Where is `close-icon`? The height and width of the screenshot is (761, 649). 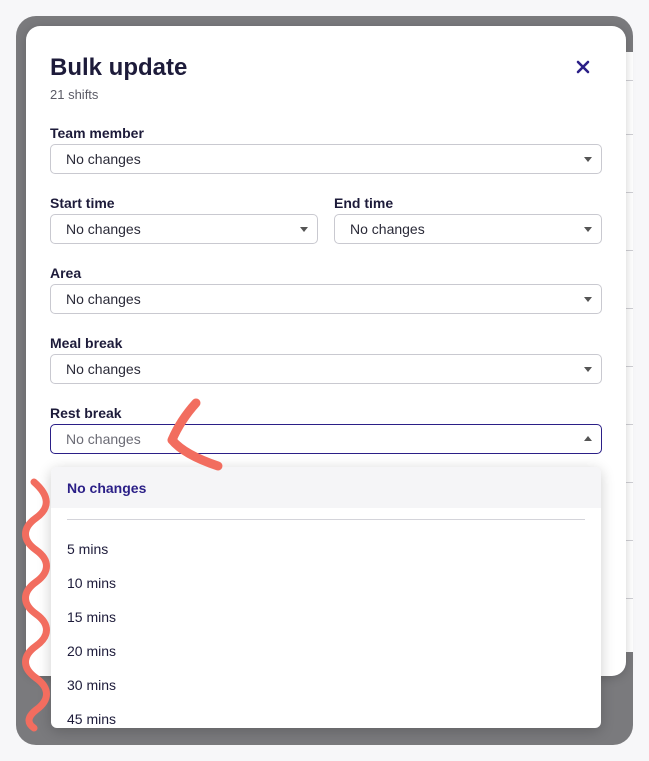
close-icon is located at coordinates (583, 67).